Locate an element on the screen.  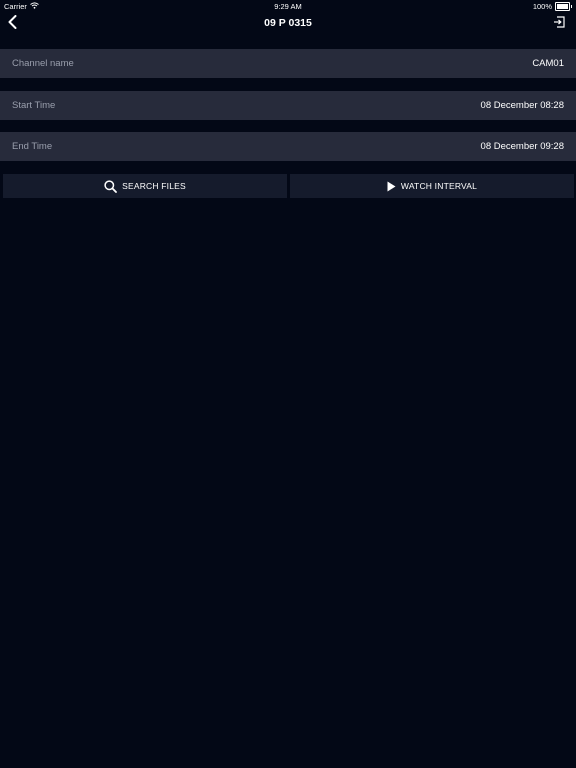
start-time-label: Start Time is located at coordinates (34, 105).